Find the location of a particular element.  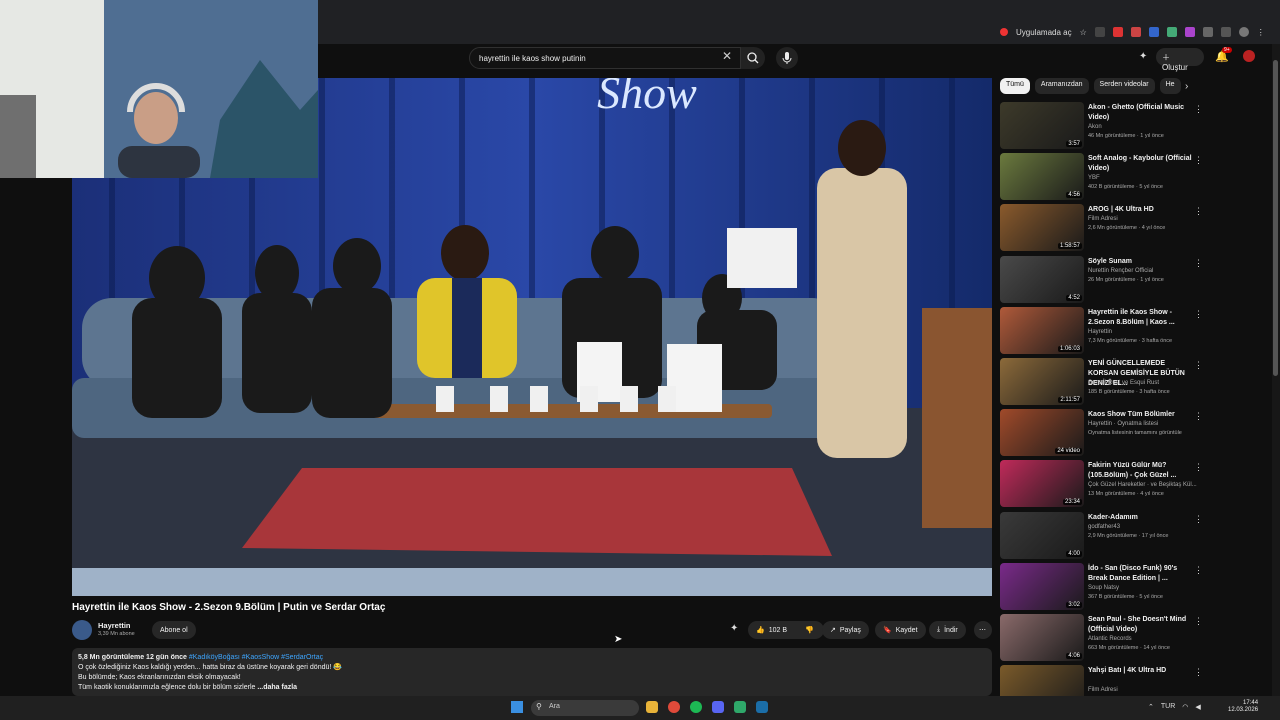

wifi-icon: ◠ is located at coordinates (1185, 707).